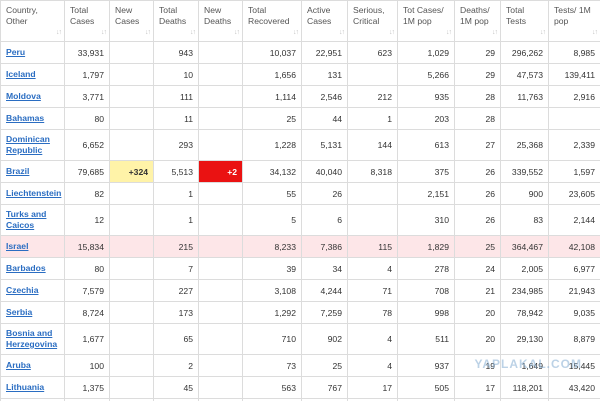 This screenshot has width=600, height=401. Describe the element at coordinates (572, 15) in the screenshot. I see `column-header-label: Tests/ 1M pop` at that location.